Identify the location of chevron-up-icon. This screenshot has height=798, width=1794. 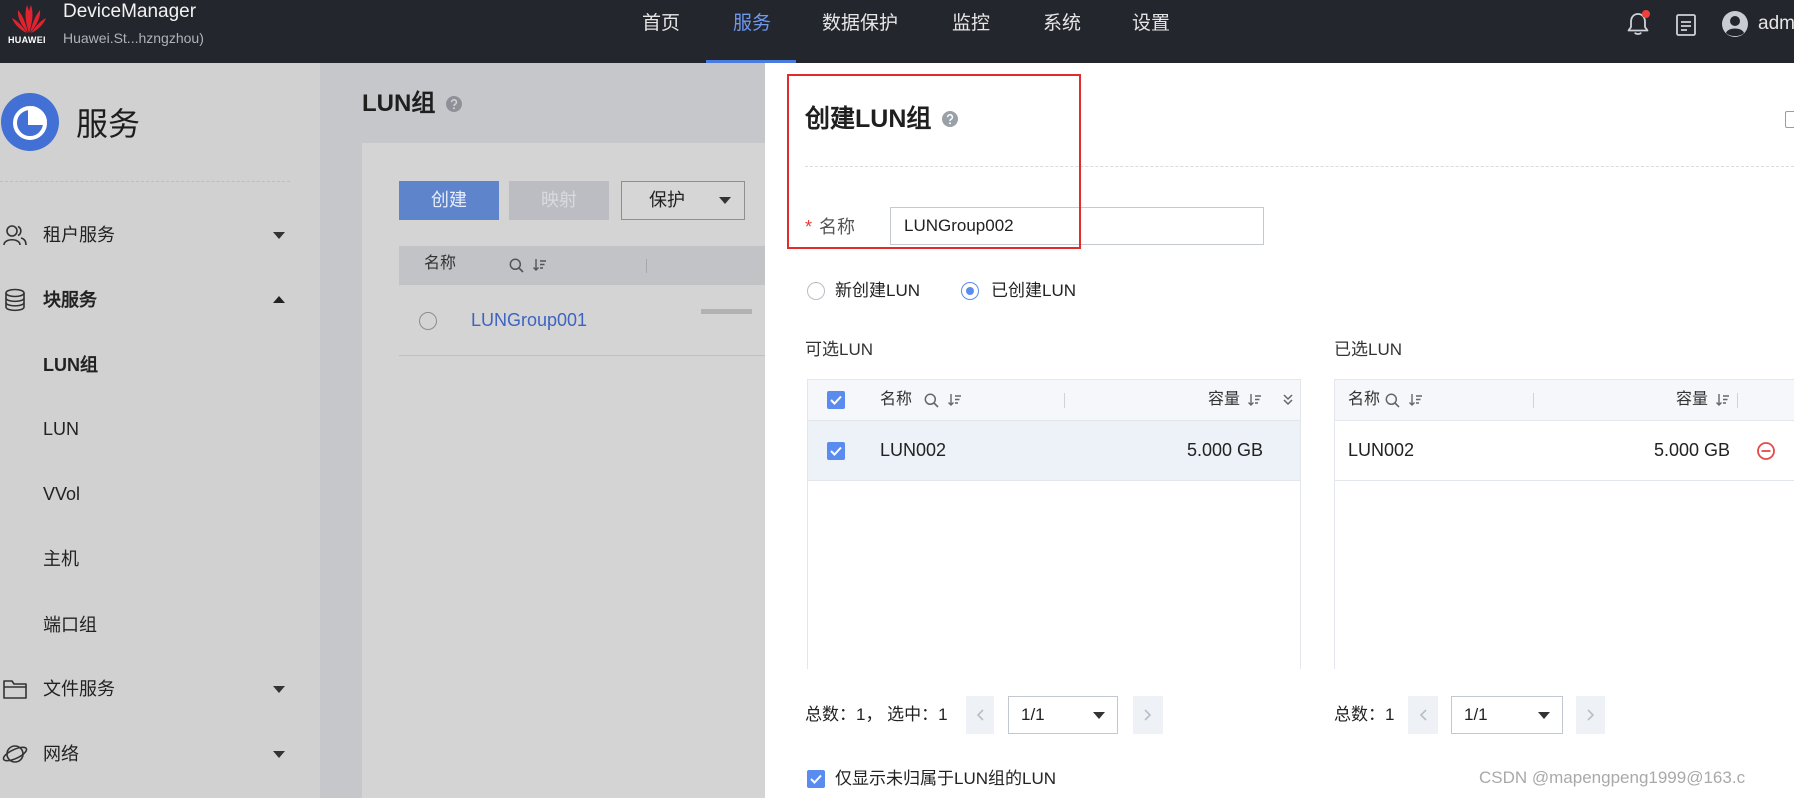
(279, 300).